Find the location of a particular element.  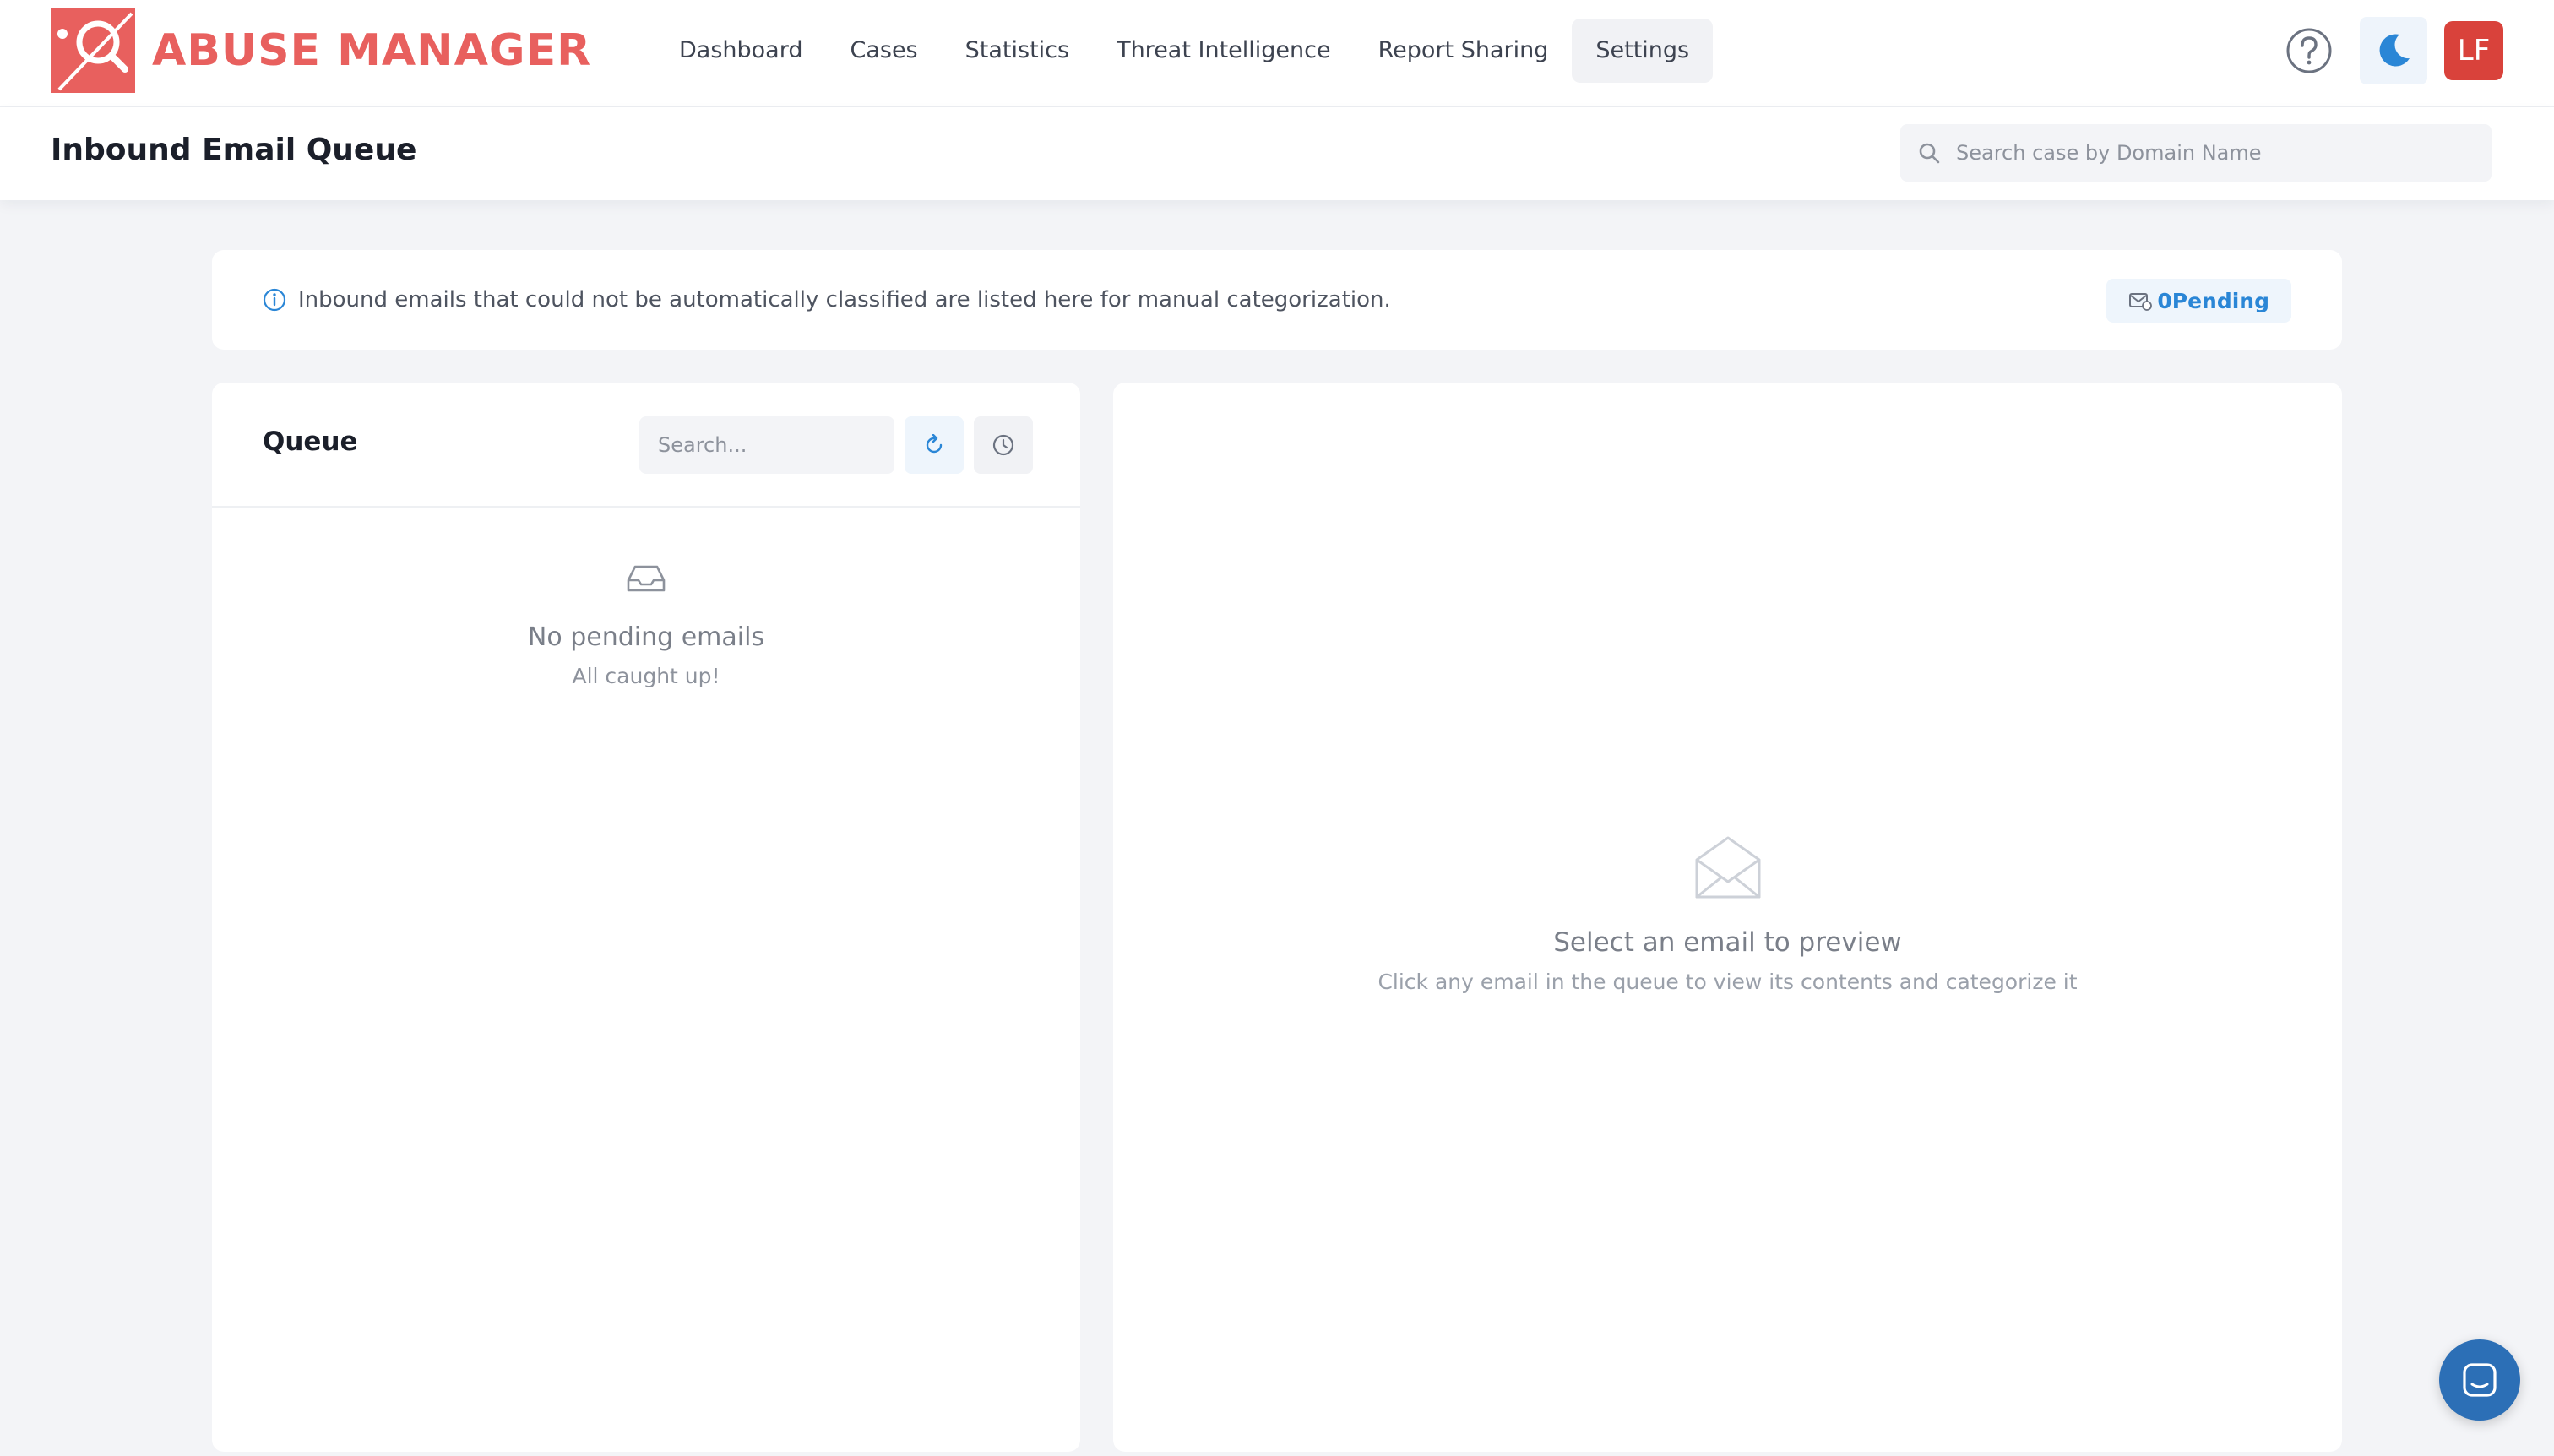

theme-toggle-button is located at coordinates (2393, 50).